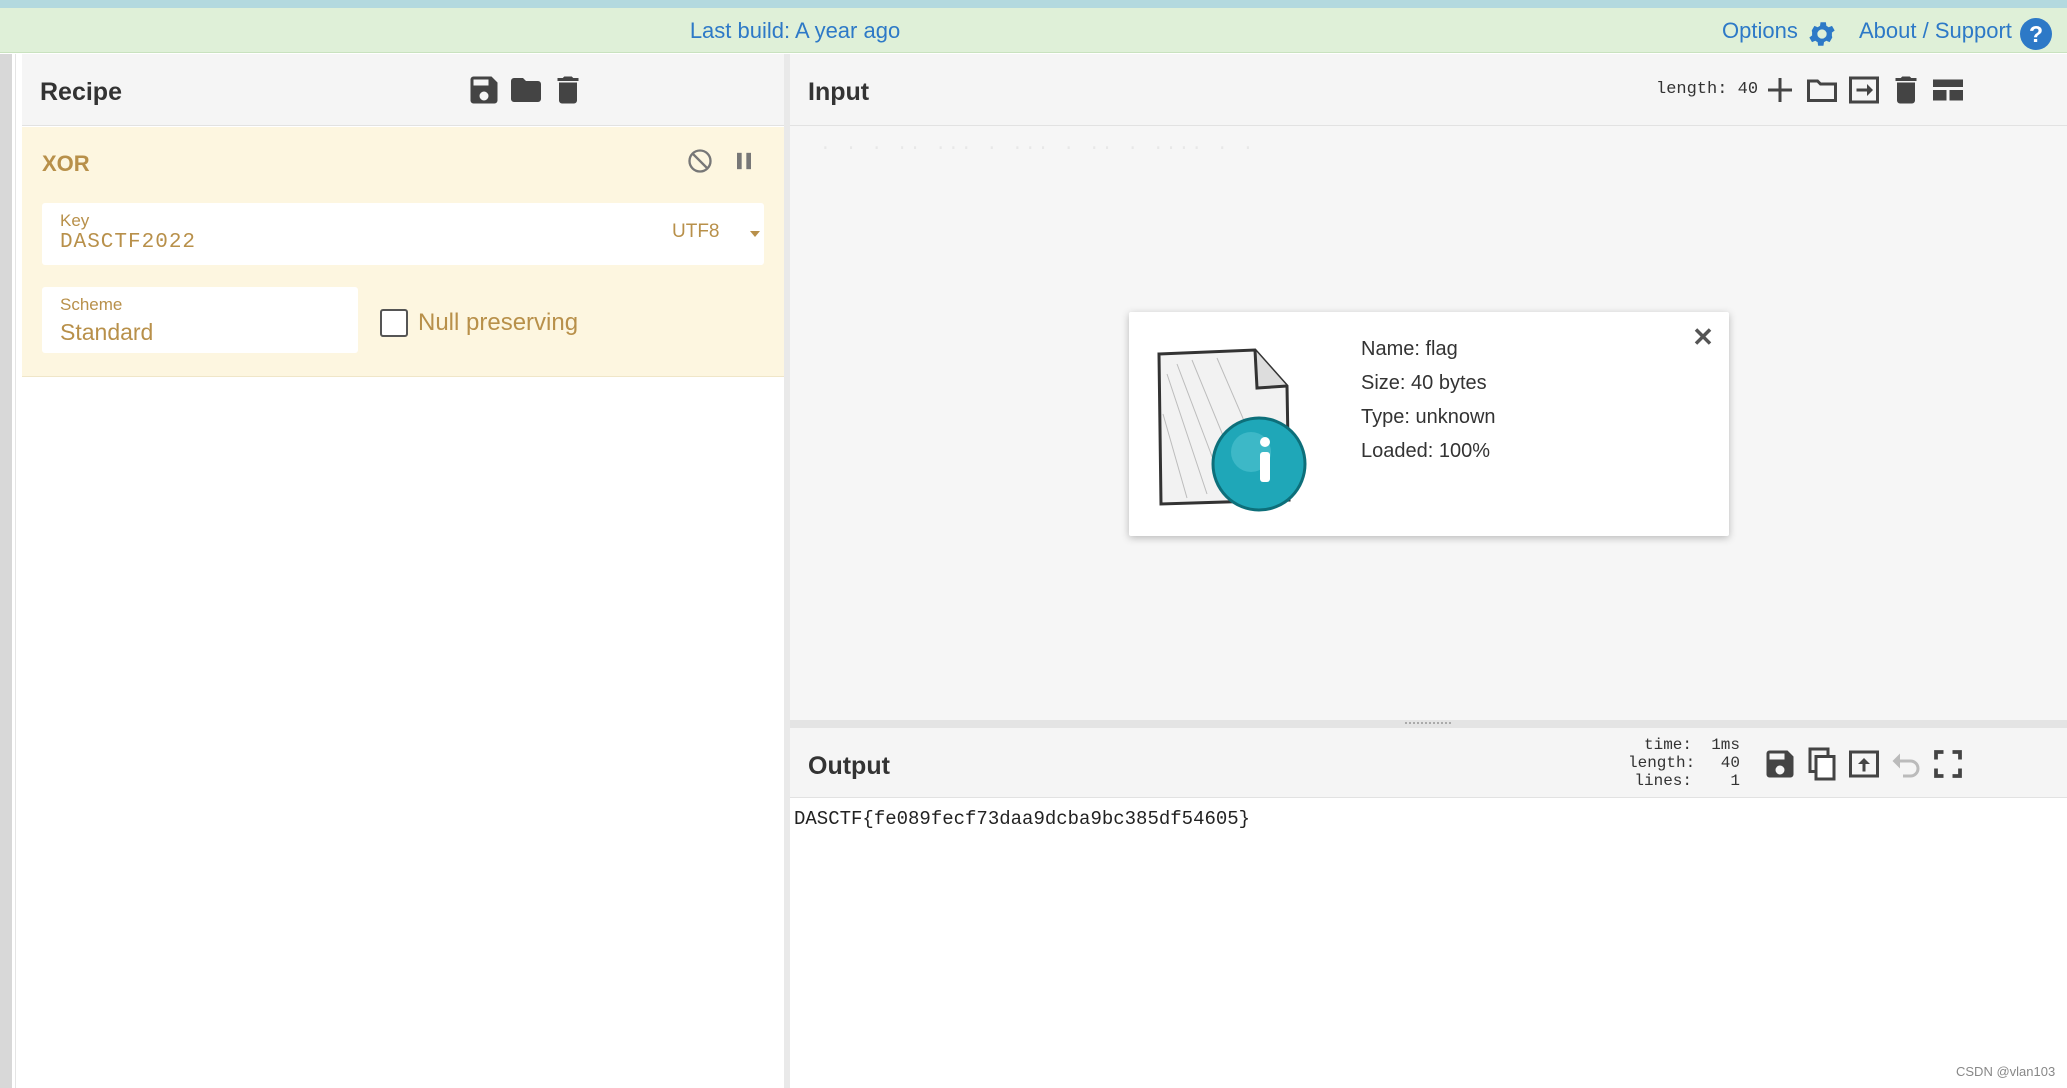  What do you see at coordinates (403, 234) in the screenshot?
I see `key-field: Key DASCTF2022 UTF8` at bounding box center [403, 234].